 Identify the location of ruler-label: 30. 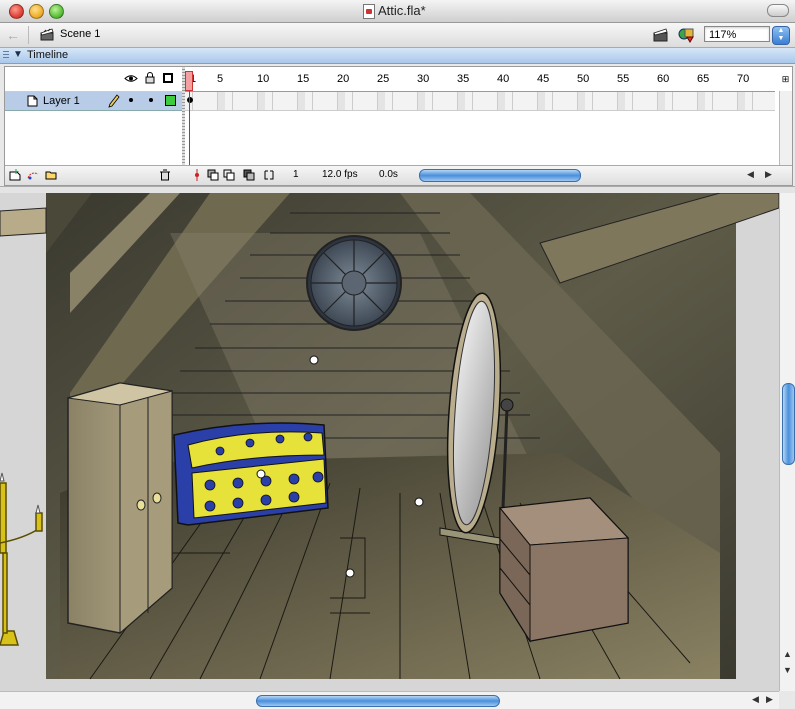
(423, 79).